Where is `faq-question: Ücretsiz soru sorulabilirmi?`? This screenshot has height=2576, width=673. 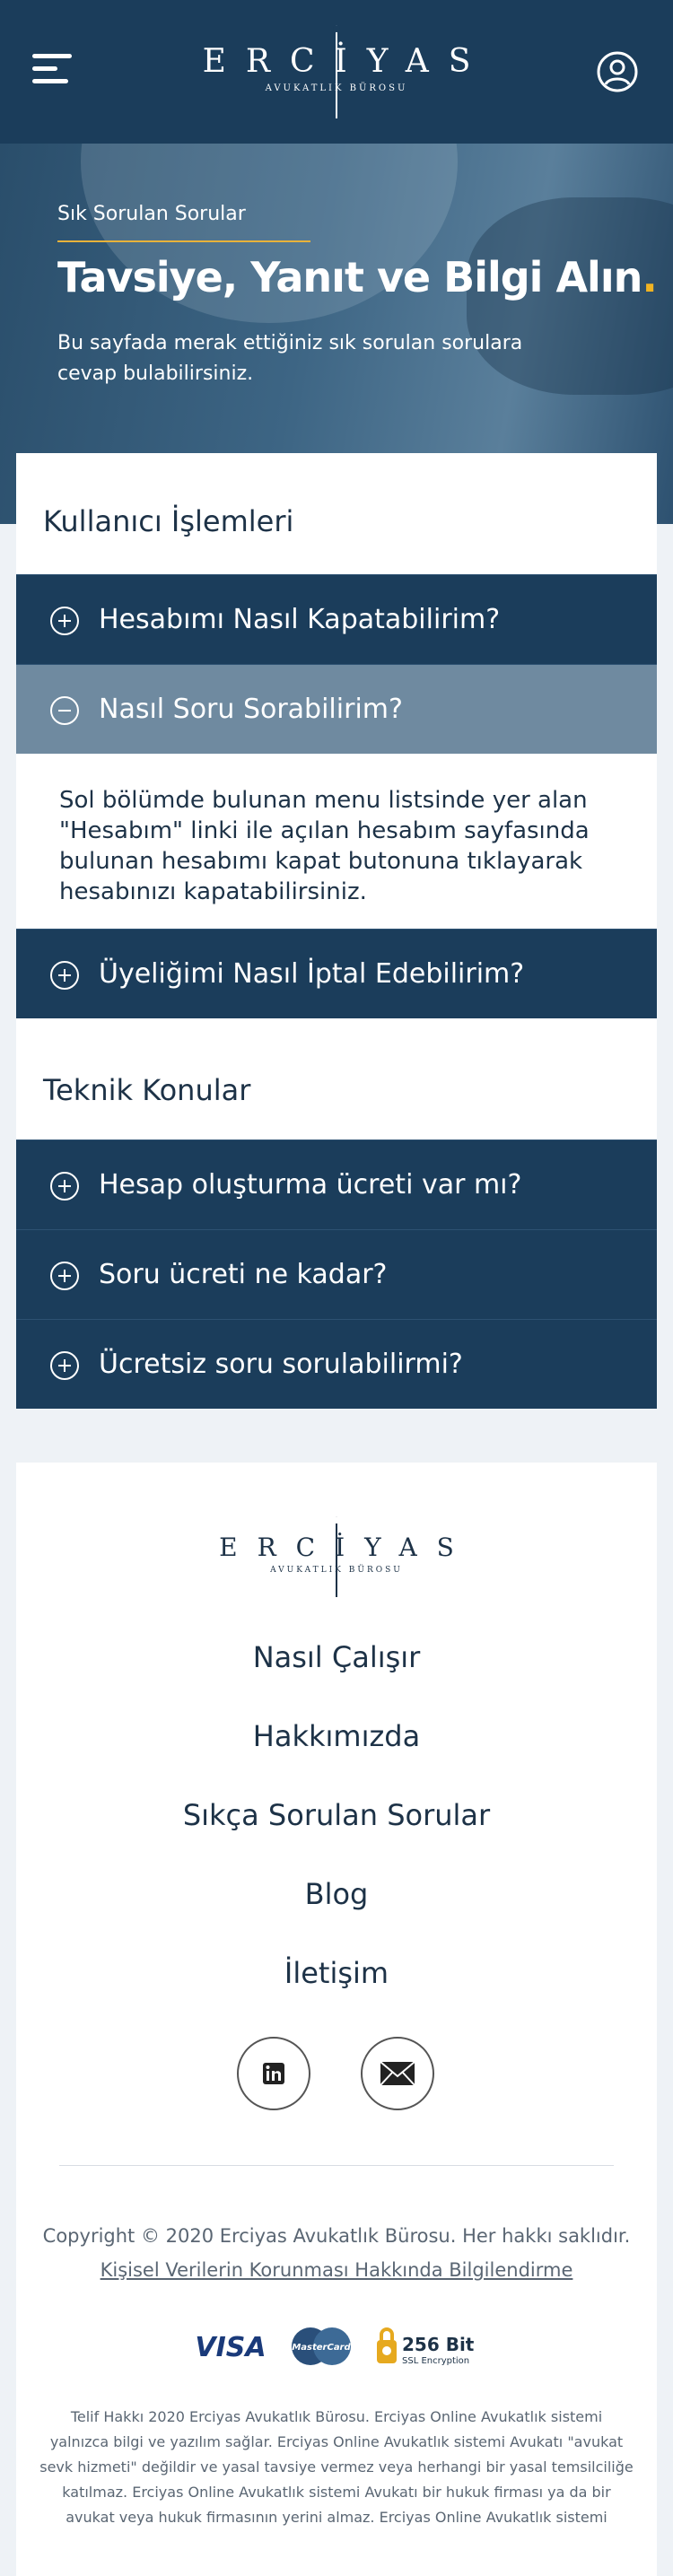 faq-question: Ücretsiz soru sorulabilirmi? is located at coordinates (281, 1365).